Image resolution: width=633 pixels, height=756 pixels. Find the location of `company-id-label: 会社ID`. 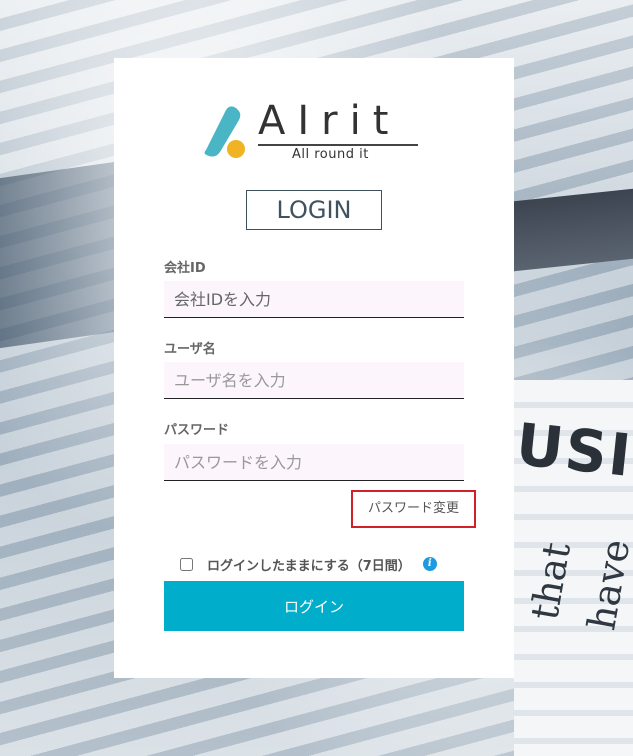

company-id-label: 会社ID is located at coordinates (185, 268).